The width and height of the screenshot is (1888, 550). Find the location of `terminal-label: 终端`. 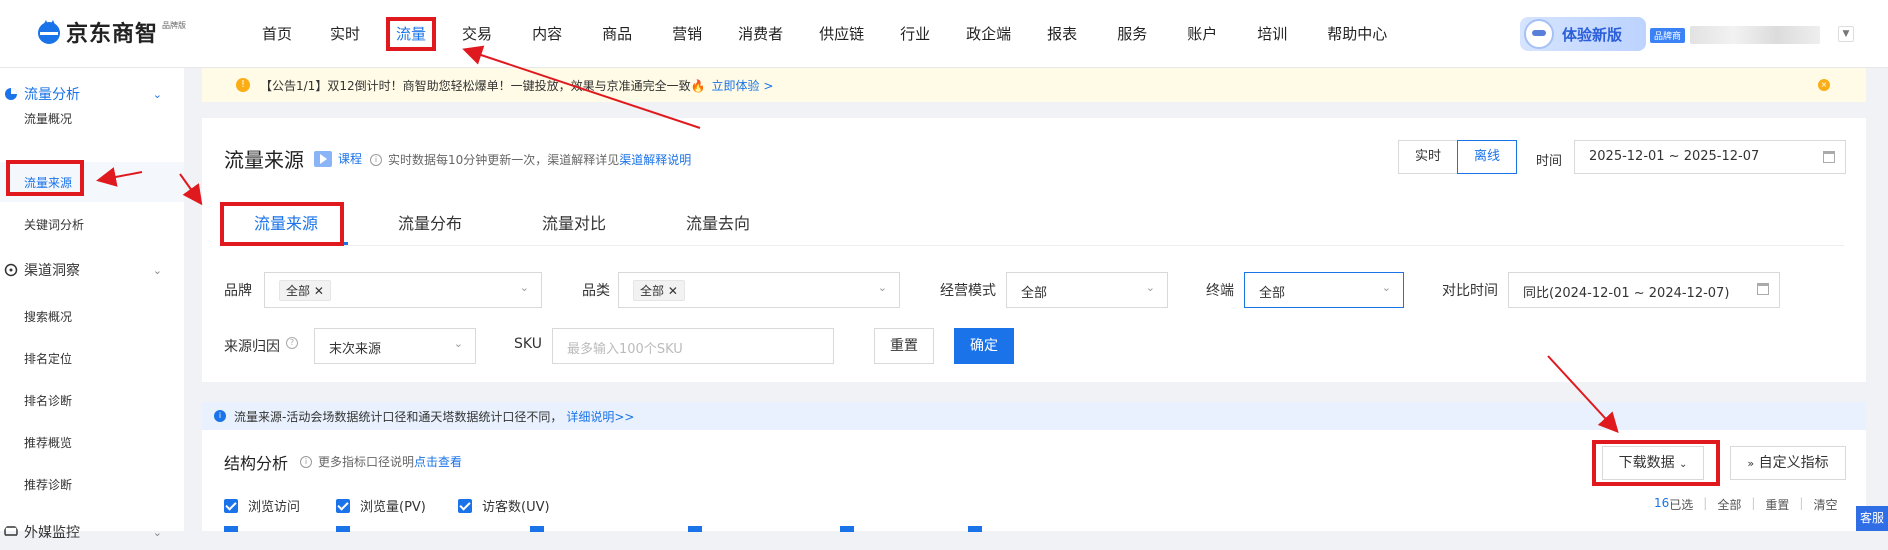

terminal-label: 终端 is located at coordinates (1220, 291).